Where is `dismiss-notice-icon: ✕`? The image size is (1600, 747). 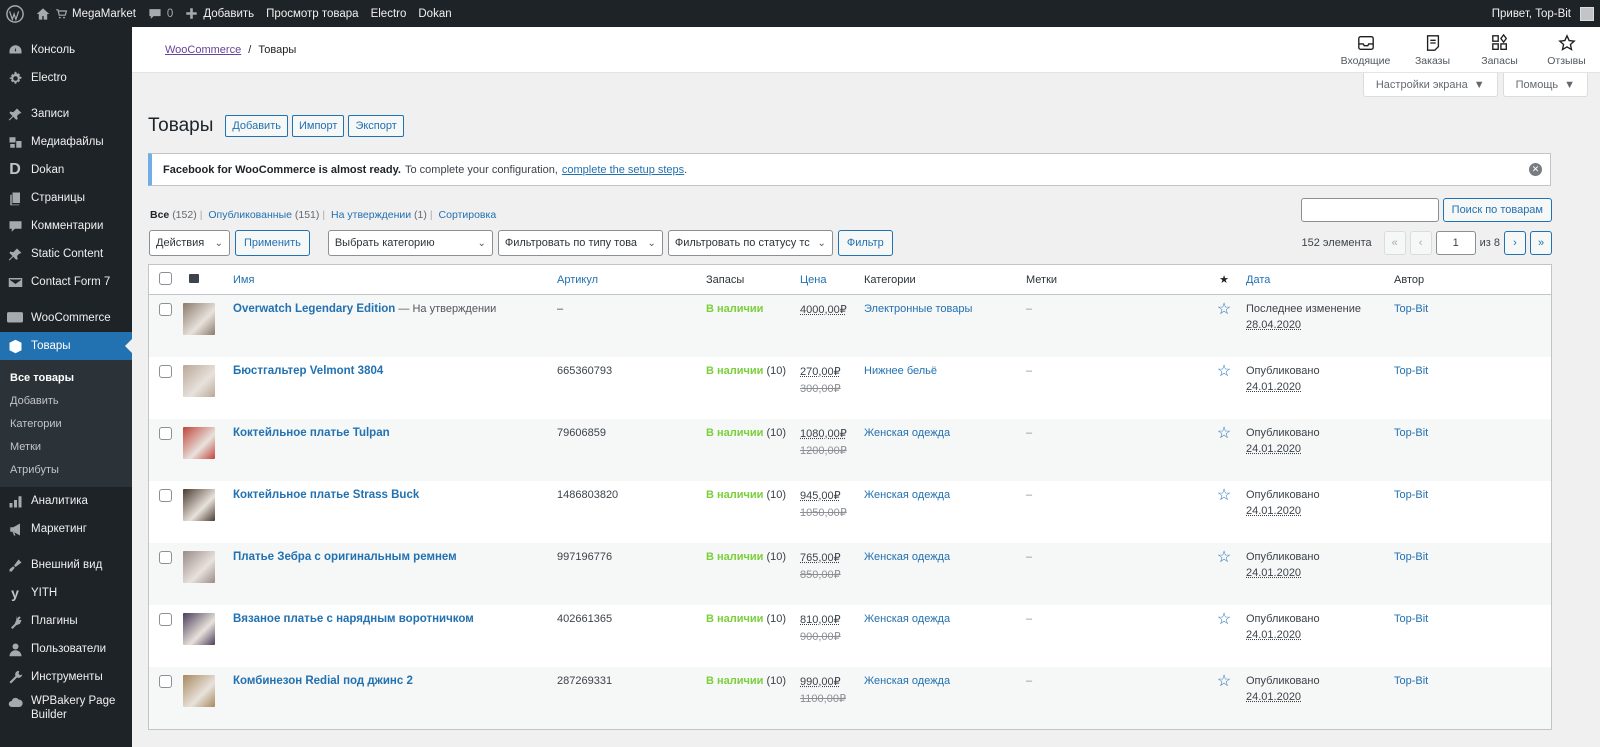
dismiss-notice-icon: ✕ is located at coordinates (1535, 169).